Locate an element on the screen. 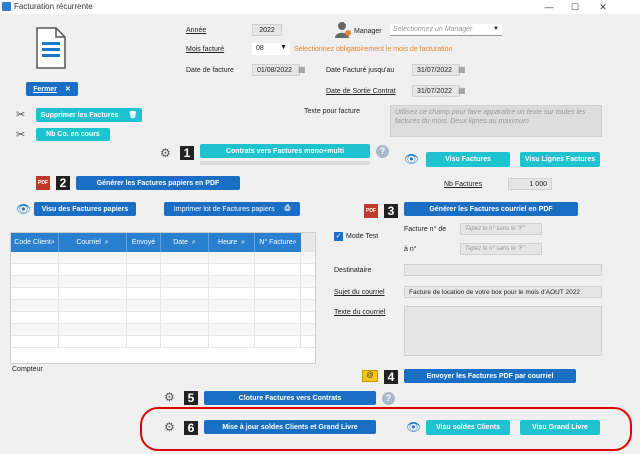 This screenshot has height=454, width=640. imprimer-lot-button: Imprimer lot de Factures papiers ⎙ is located at coordinates (232, 209).